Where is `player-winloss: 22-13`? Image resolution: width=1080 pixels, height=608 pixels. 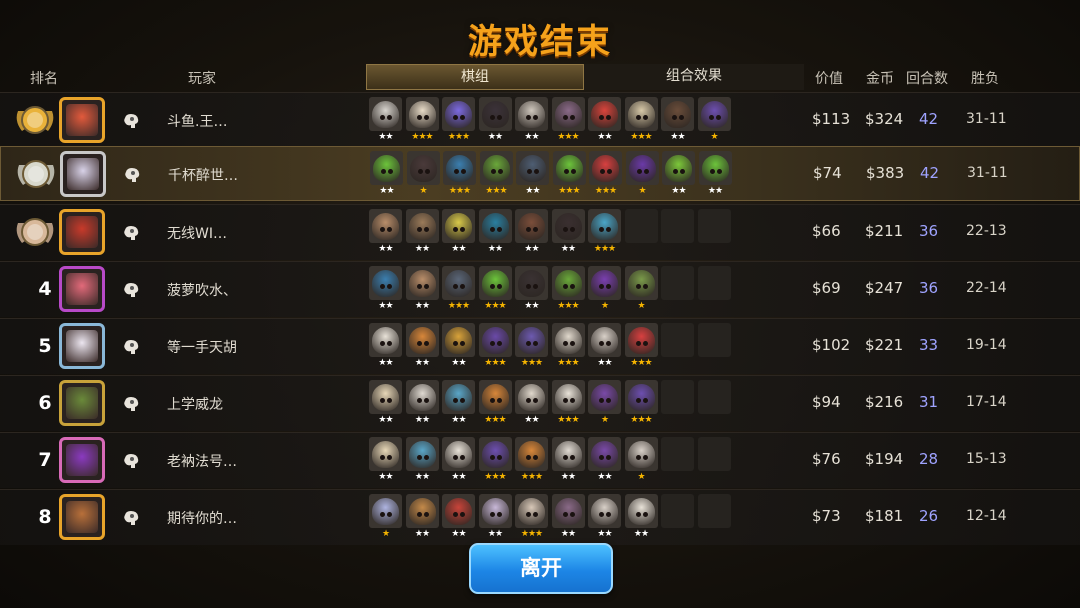
player-winloss: 22-13 is located at coordinates (986, 231).